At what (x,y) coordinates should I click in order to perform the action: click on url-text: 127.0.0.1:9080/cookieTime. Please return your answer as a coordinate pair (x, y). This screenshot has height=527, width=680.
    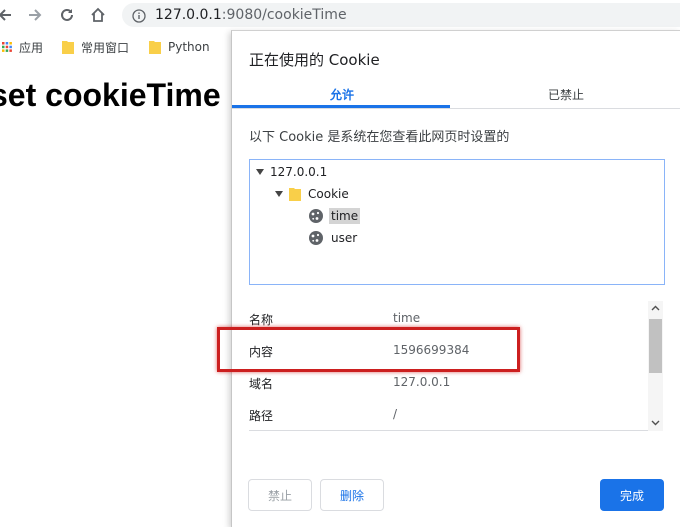
    Looking at the image, I should click on (251, 15).